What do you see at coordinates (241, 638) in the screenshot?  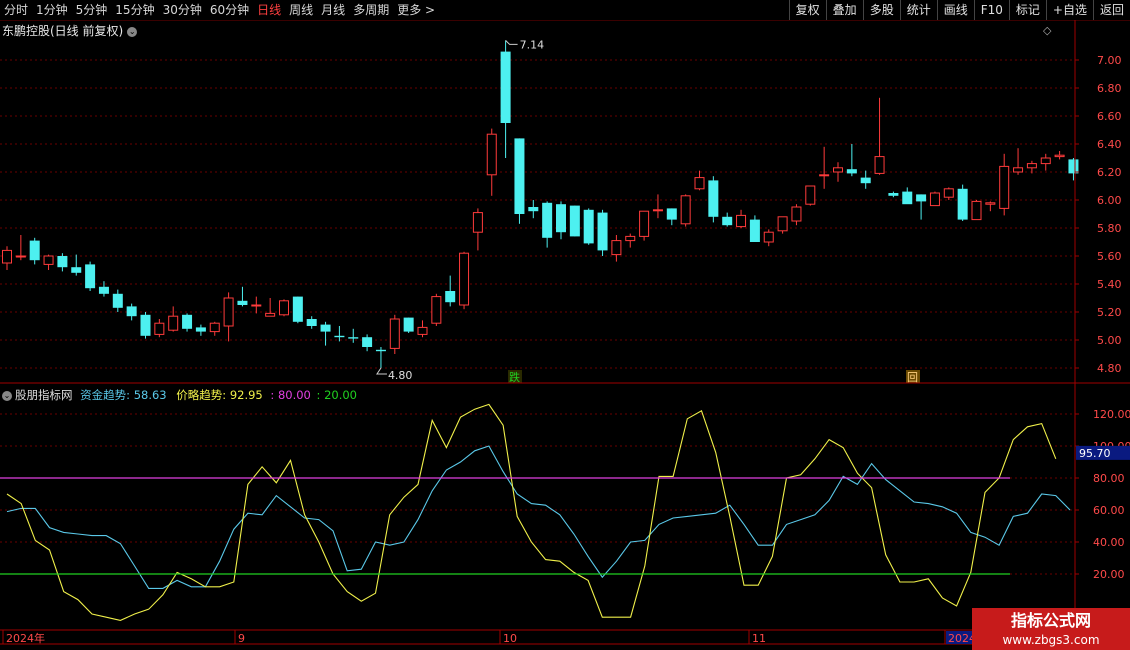 I see `date-label-1: 9` at bounding box center [241, 638].